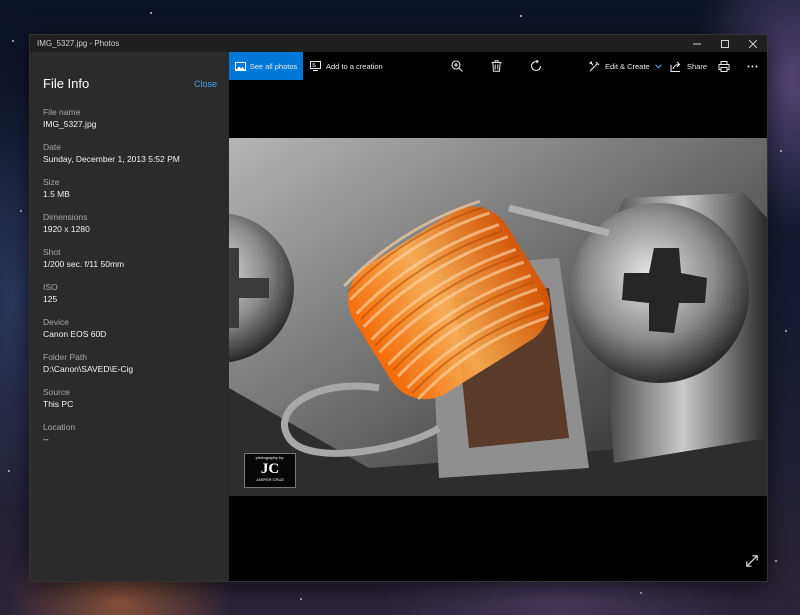 This screenshot has height=615, width=800. I want to click on window-title: IMG_5327.jpg - Photos, so click(78, 43).